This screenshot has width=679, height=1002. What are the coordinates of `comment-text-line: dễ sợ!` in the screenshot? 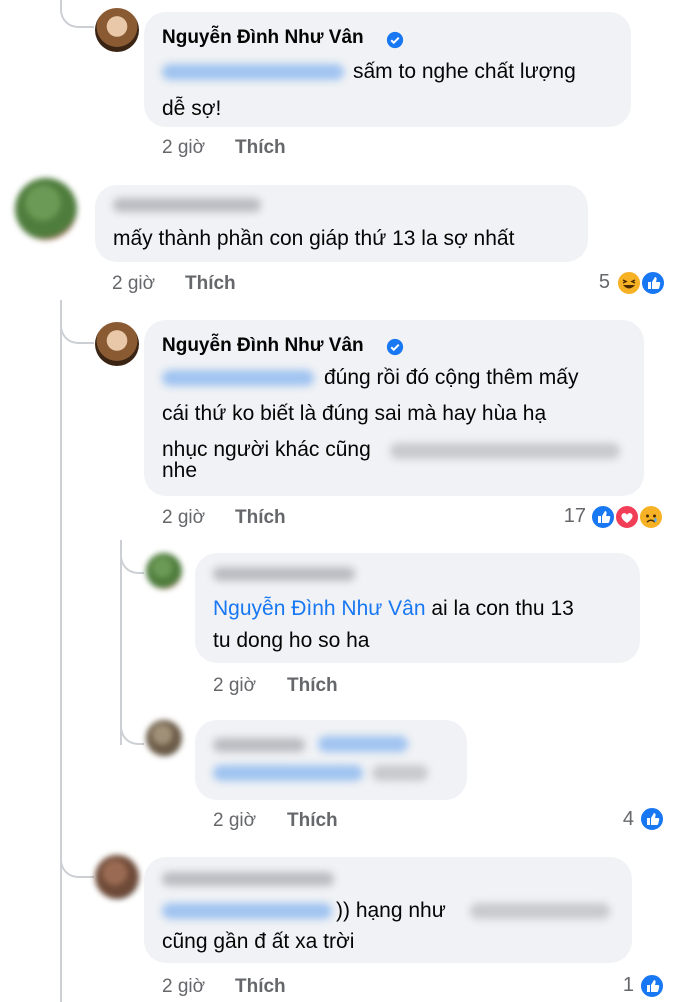 It's located at (192, 108).